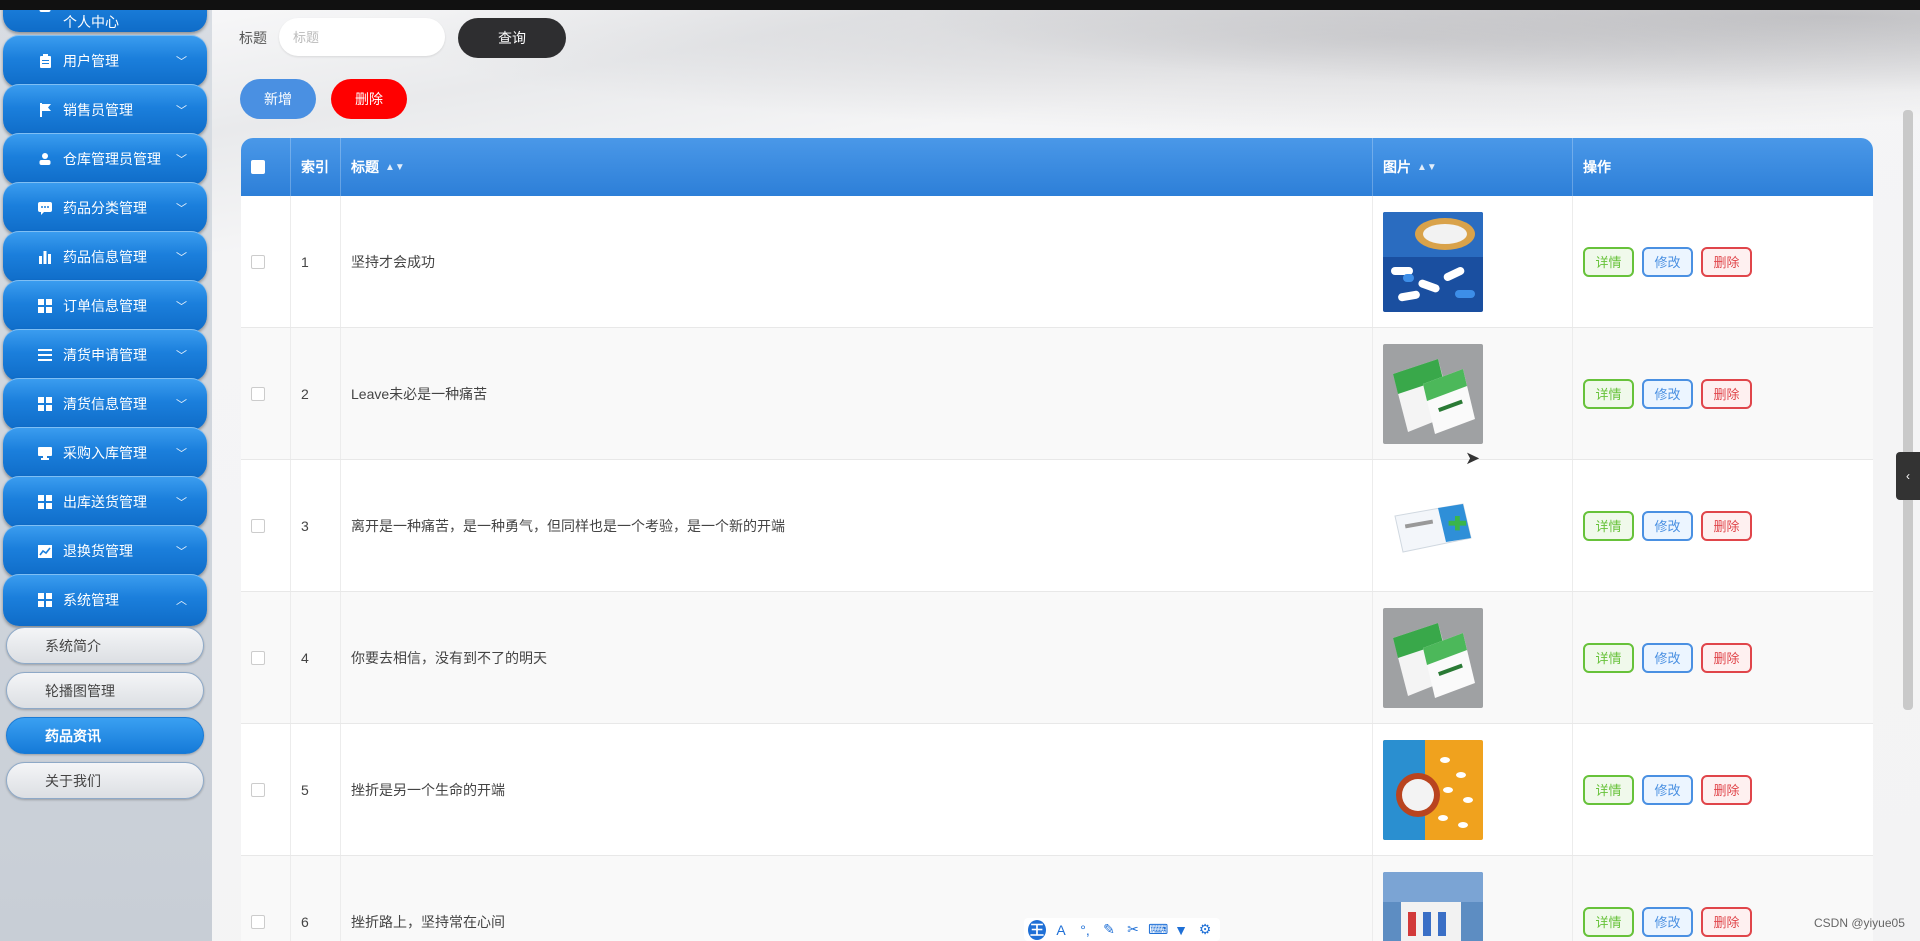 This screenshot has width=1920, height=941. Describe the element at coordinates (365, 167) in the screenshot. I see `column-header-label: 标题` at that location.